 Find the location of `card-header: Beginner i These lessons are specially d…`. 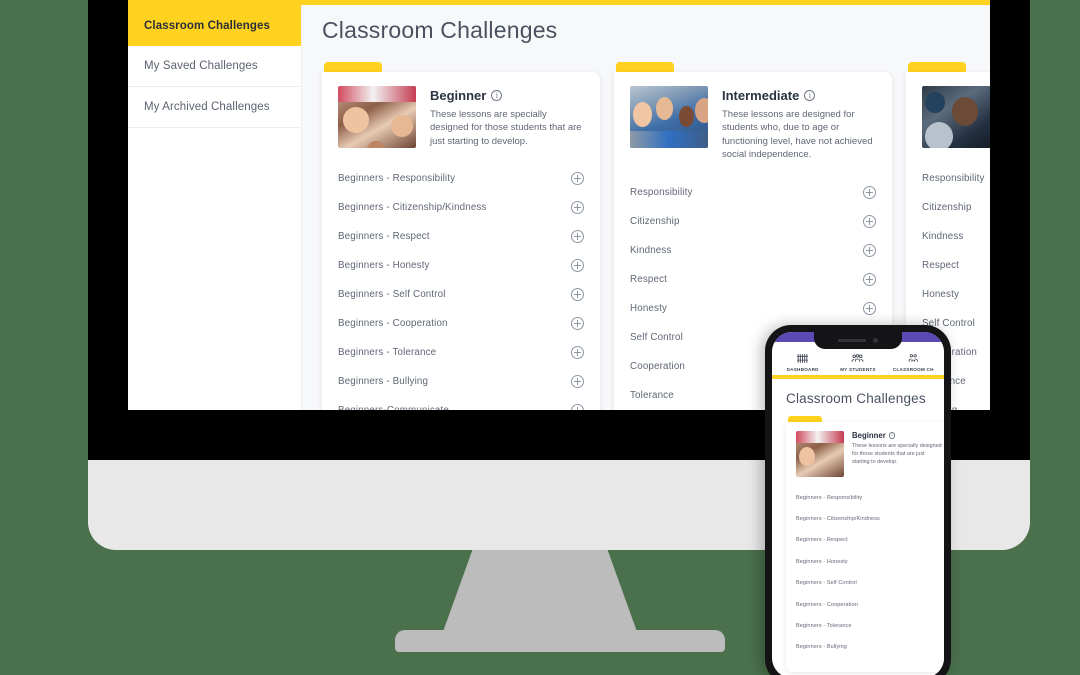

card-header: Beginner i These lessons are specially d… is located at coordinates (461, 117).